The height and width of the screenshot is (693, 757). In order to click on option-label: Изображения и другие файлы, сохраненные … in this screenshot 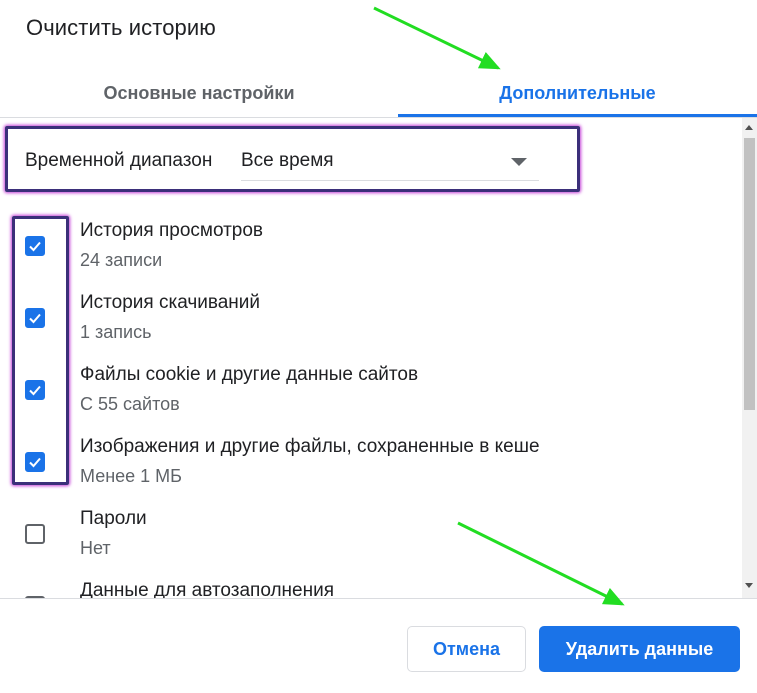, I will do `click(310, 446)`.